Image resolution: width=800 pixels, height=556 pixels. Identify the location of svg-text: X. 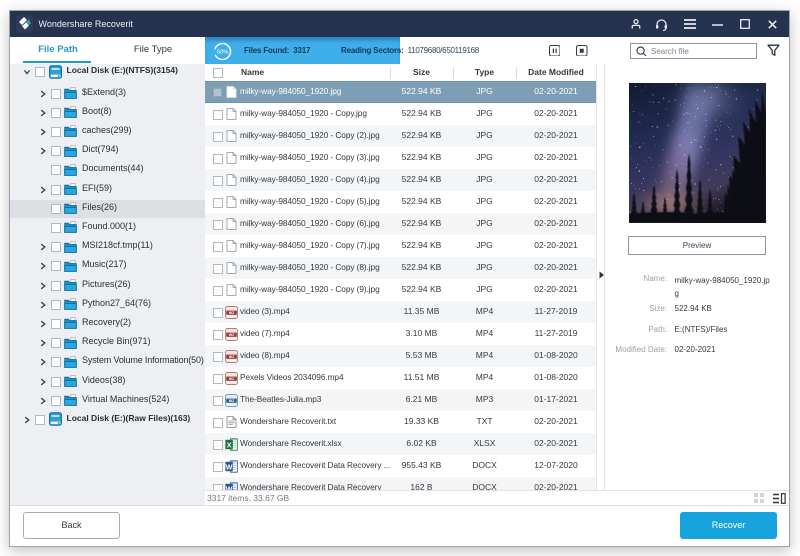
(229, 444).